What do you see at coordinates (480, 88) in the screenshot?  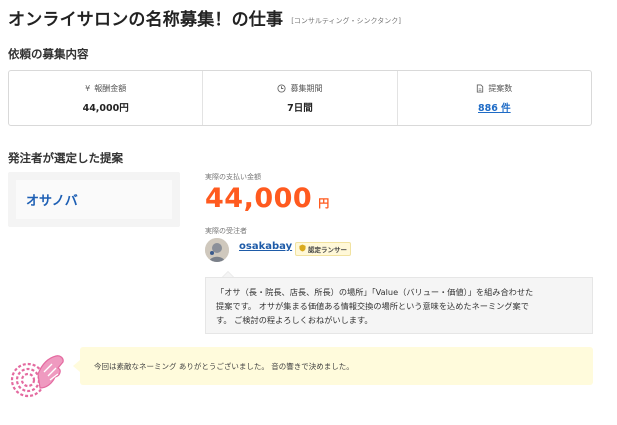 I see `document-icon` at bounding box center [480, 88].